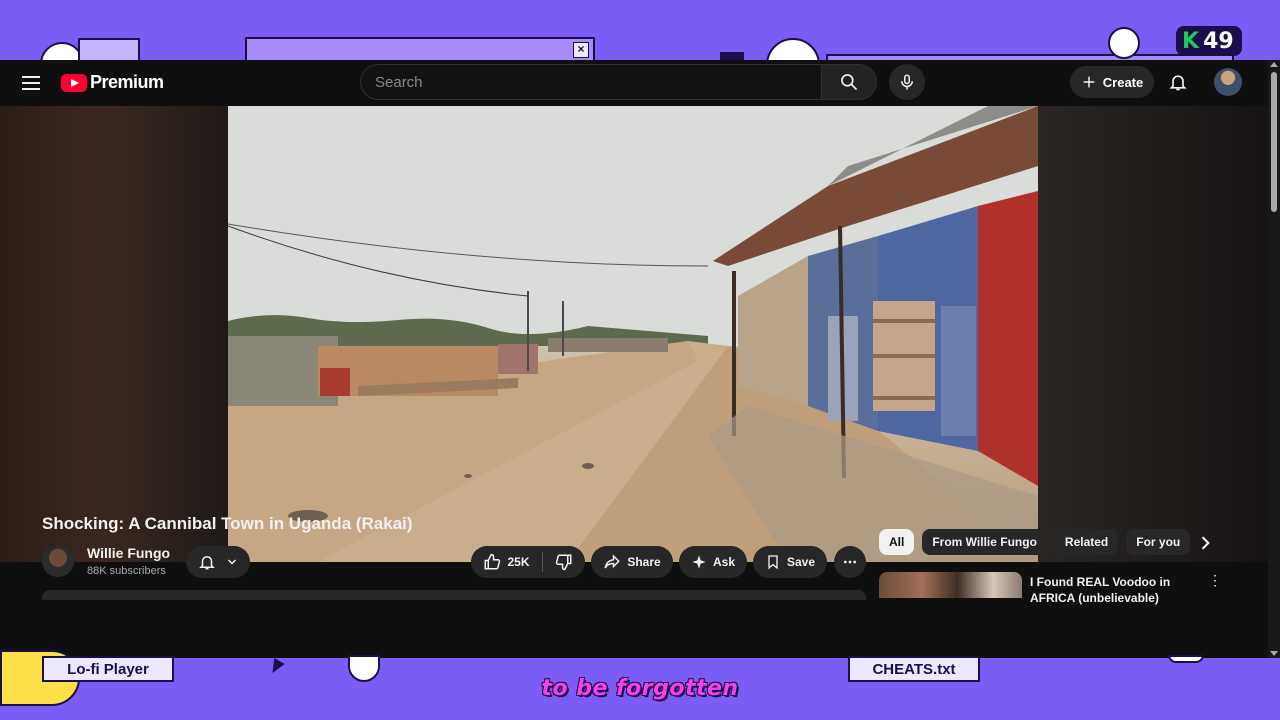 The height and width of the screenshot is (720, 1280). I want to click on search-button, so click(849, 82).